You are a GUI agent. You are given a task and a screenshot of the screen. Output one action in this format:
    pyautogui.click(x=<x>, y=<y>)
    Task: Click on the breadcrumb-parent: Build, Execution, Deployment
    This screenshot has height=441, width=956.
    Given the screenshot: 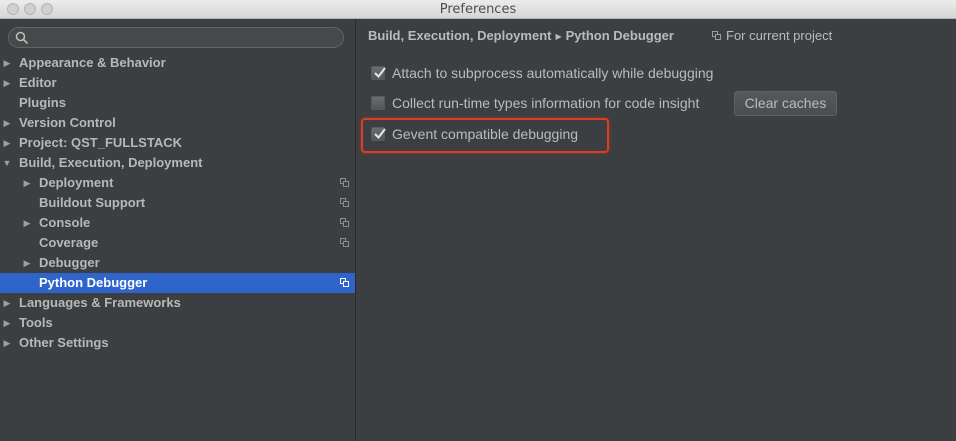 What is the action you would take?
    pyautogui.click(x=460, y=35)
    